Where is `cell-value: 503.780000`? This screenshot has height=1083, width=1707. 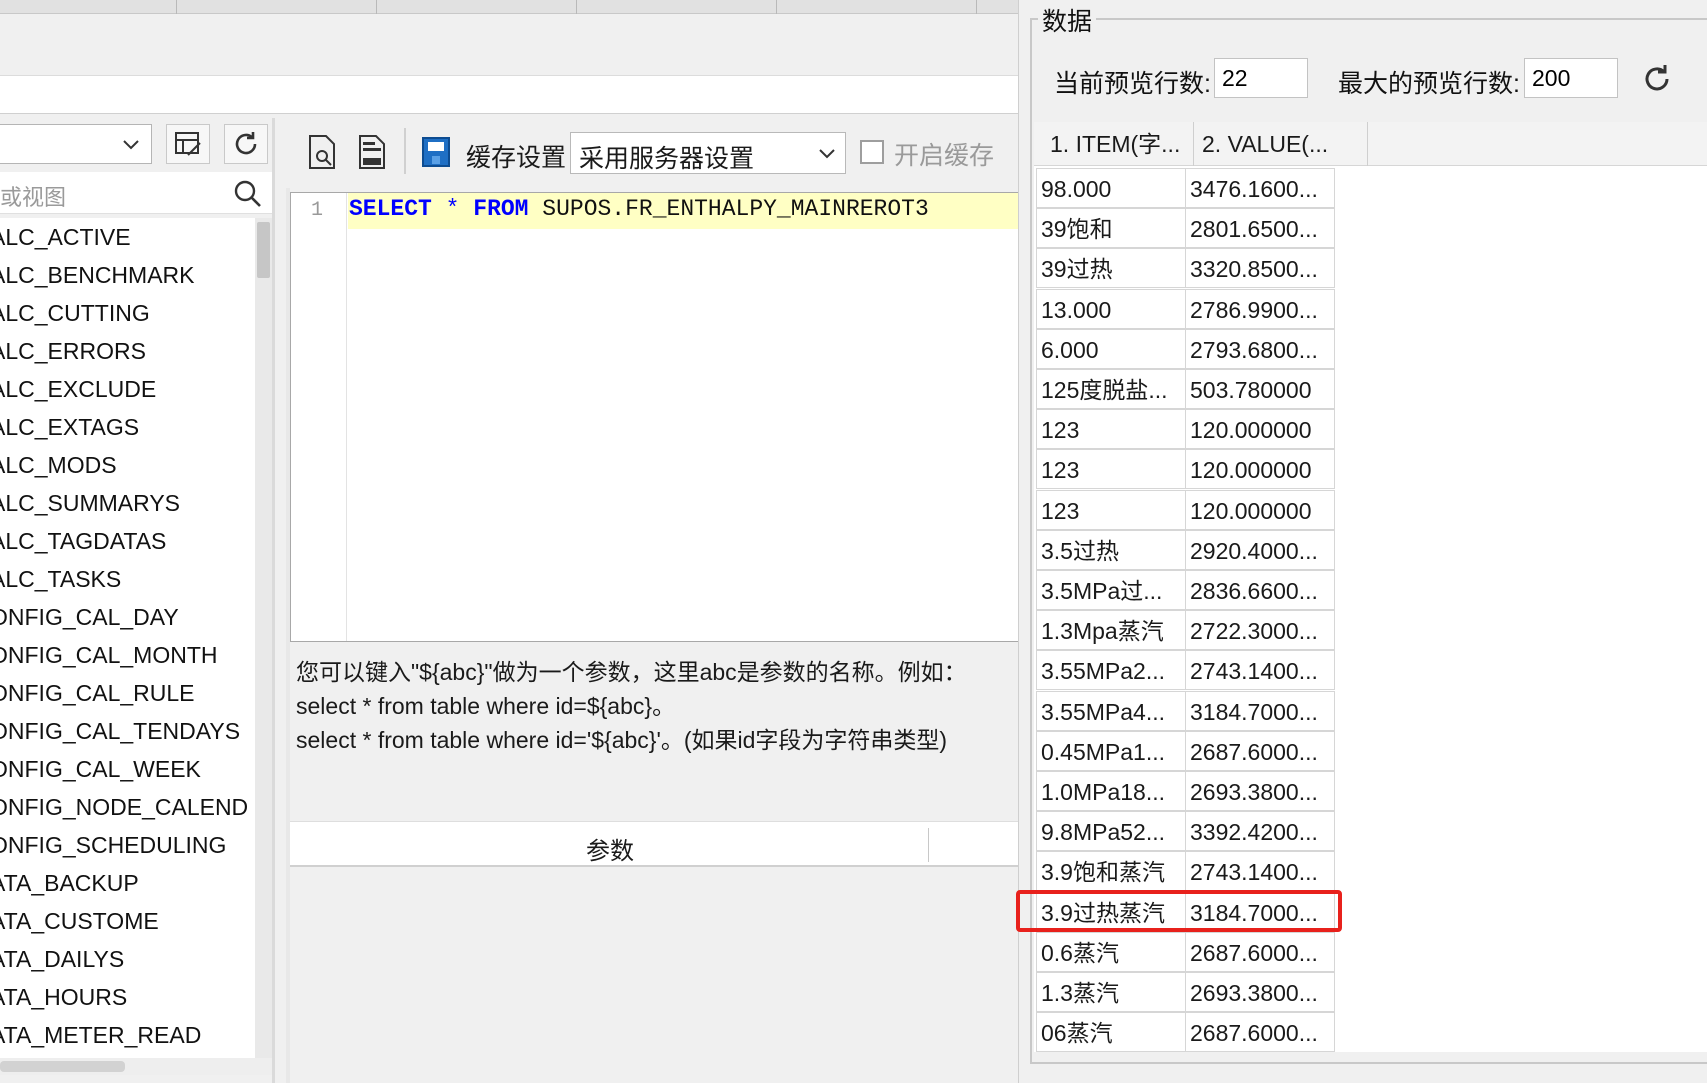 cell-value: 503.780000 is located at coordinates (1260, 389).